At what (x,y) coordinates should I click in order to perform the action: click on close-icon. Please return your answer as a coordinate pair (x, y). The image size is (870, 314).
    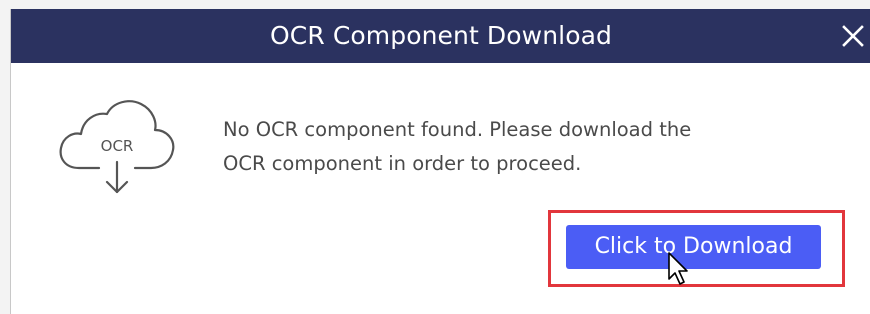
    Looking at the image, I should click on (853, 36).